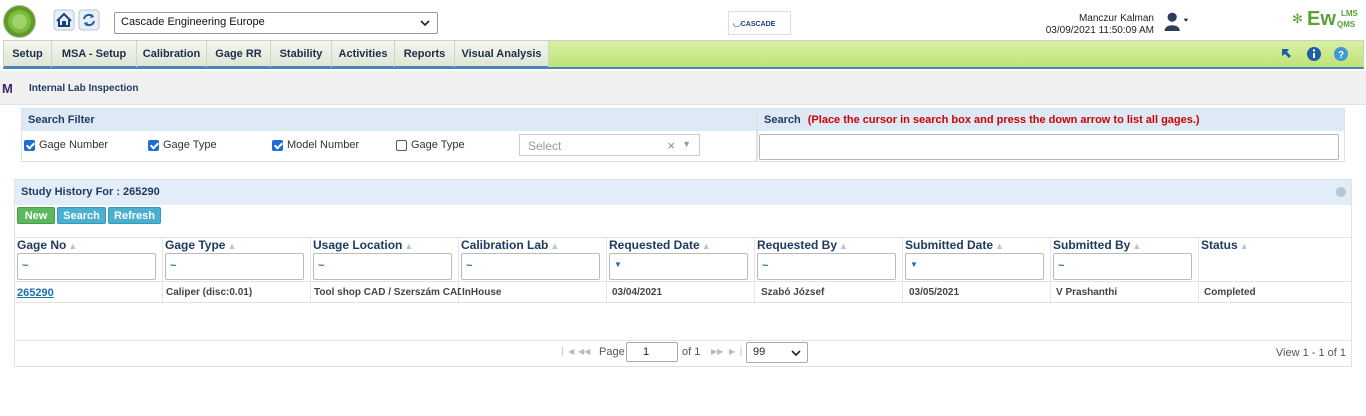 The image size is (1366, 416). I want to click on search-input, so click(1049, 147).